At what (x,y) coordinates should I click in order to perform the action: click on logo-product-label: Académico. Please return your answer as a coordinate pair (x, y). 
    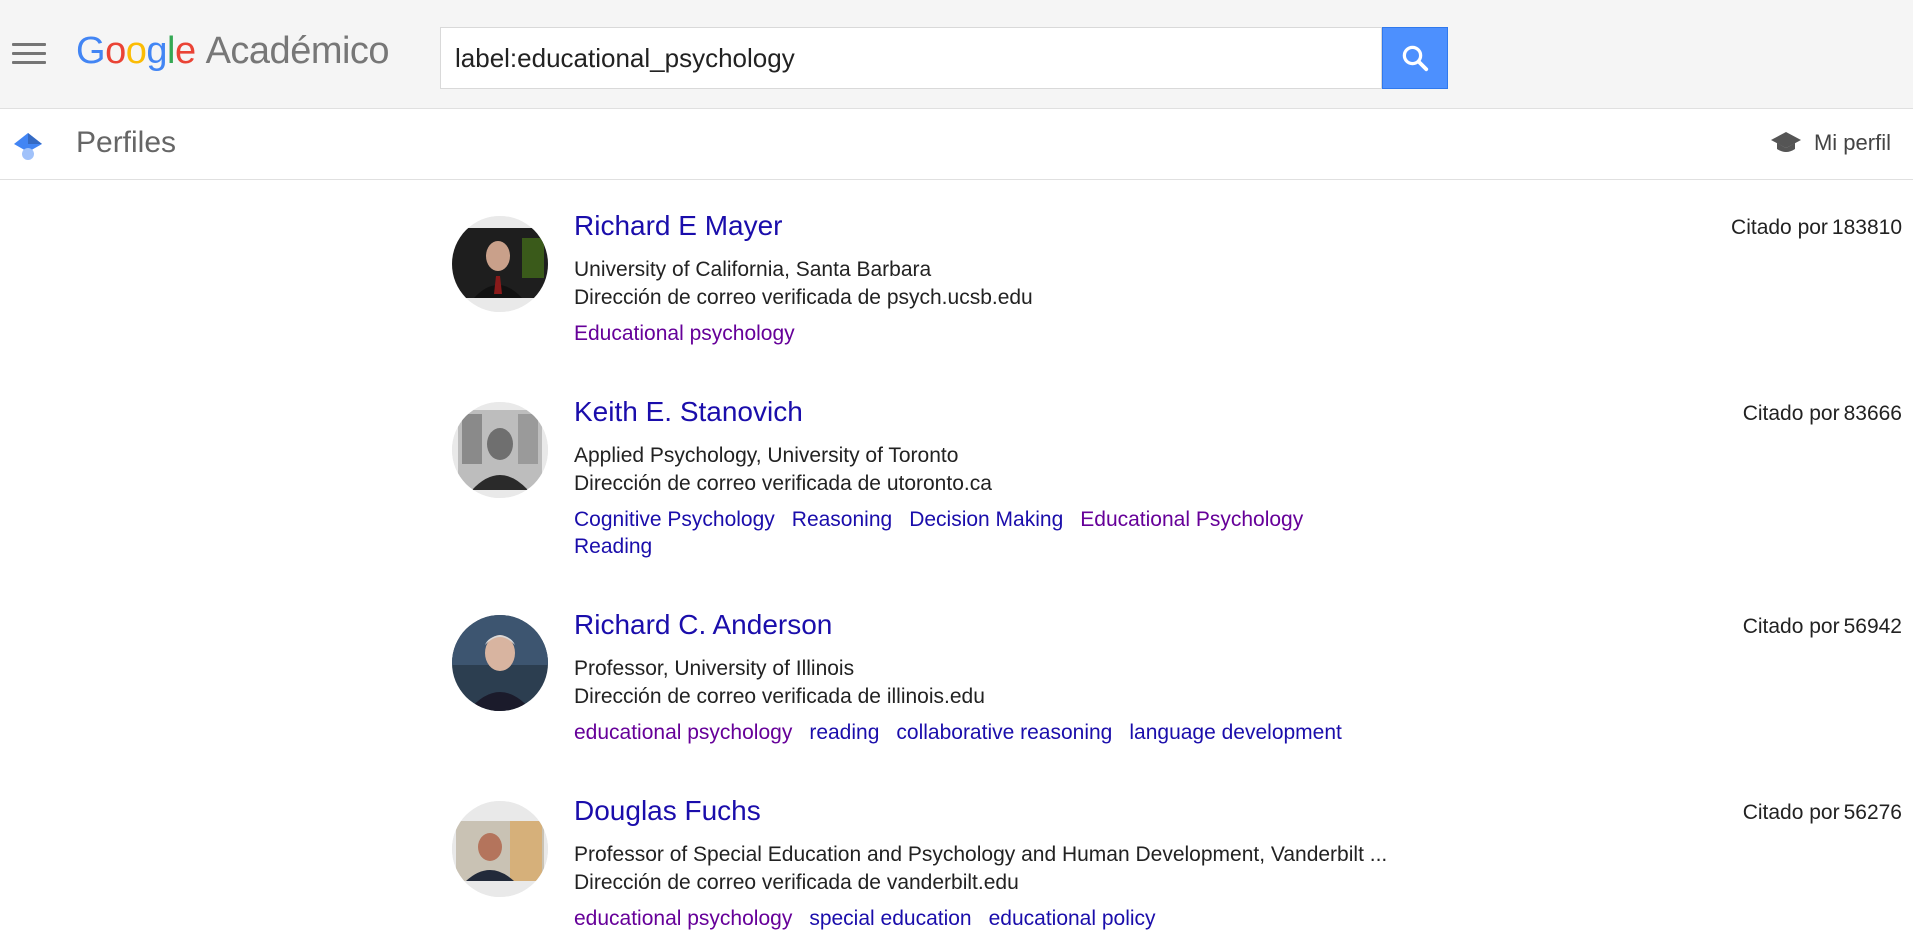
    Looking at the image, I should click on (297, 51).